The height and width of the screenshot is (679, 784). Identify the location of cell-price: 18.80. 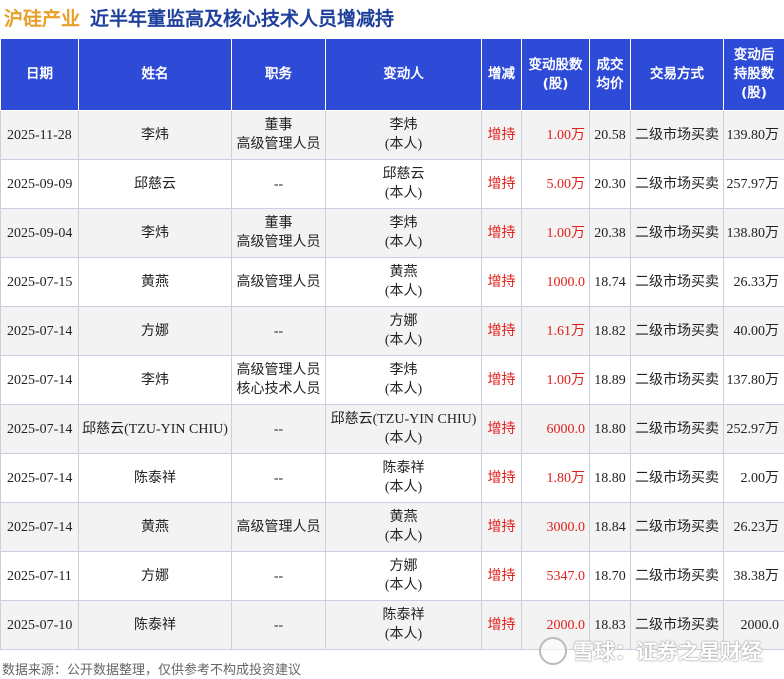
(610, 478).